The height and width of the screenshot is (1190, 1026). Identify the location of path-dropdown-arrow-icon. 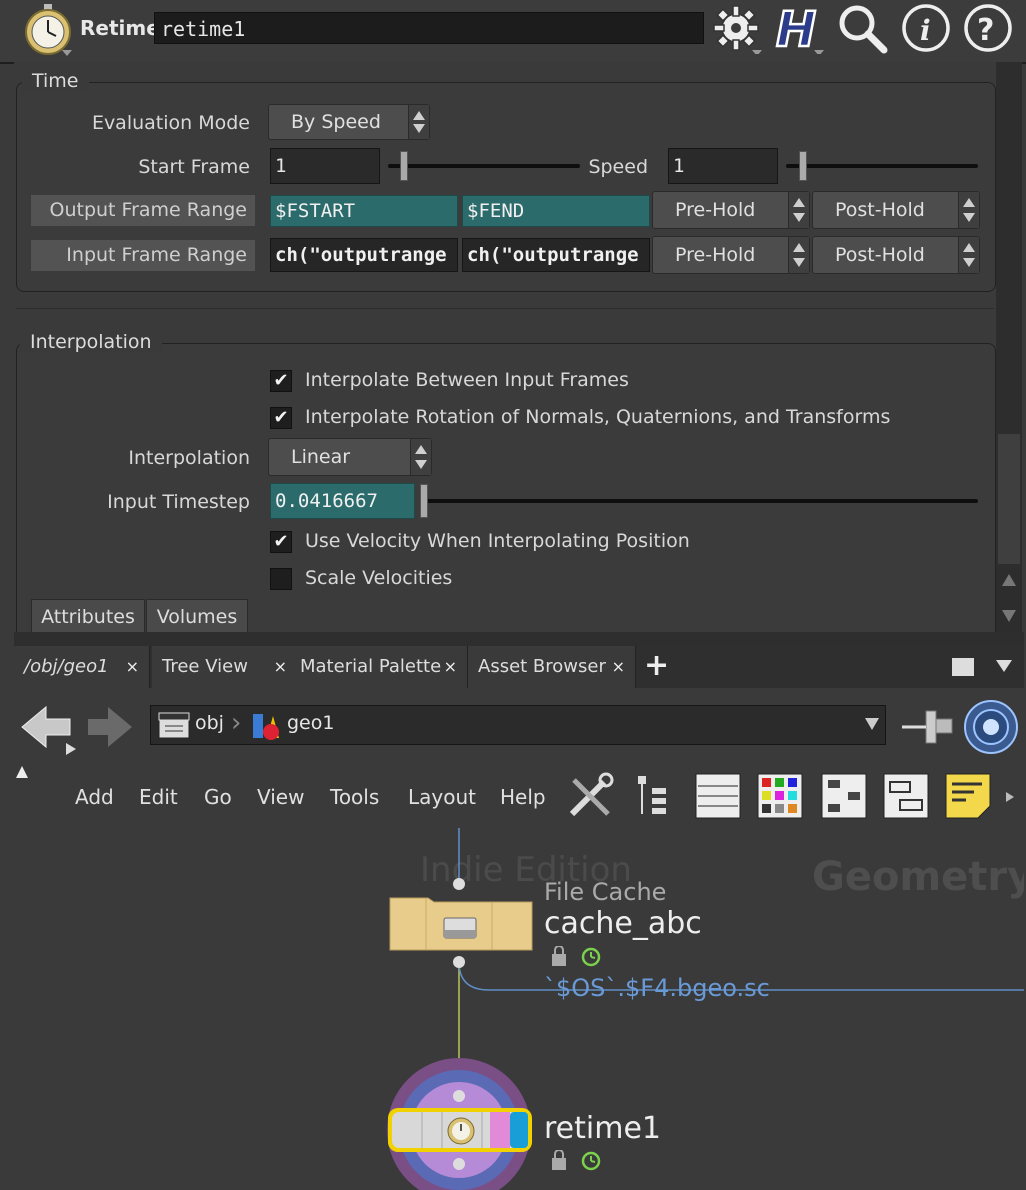
(872, 724).